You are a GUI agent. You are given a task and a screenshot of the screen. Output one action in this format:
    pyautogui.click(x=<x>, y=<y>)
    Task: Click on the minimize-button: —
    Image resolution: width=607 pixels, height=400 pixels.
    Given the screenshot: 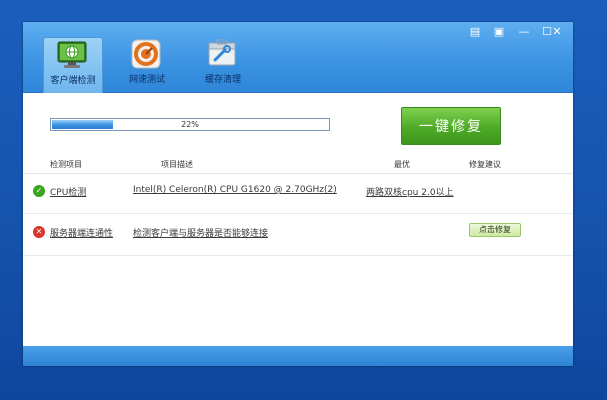 What is the action you would take?
    pyautogui.click(x=524, y=32)
    